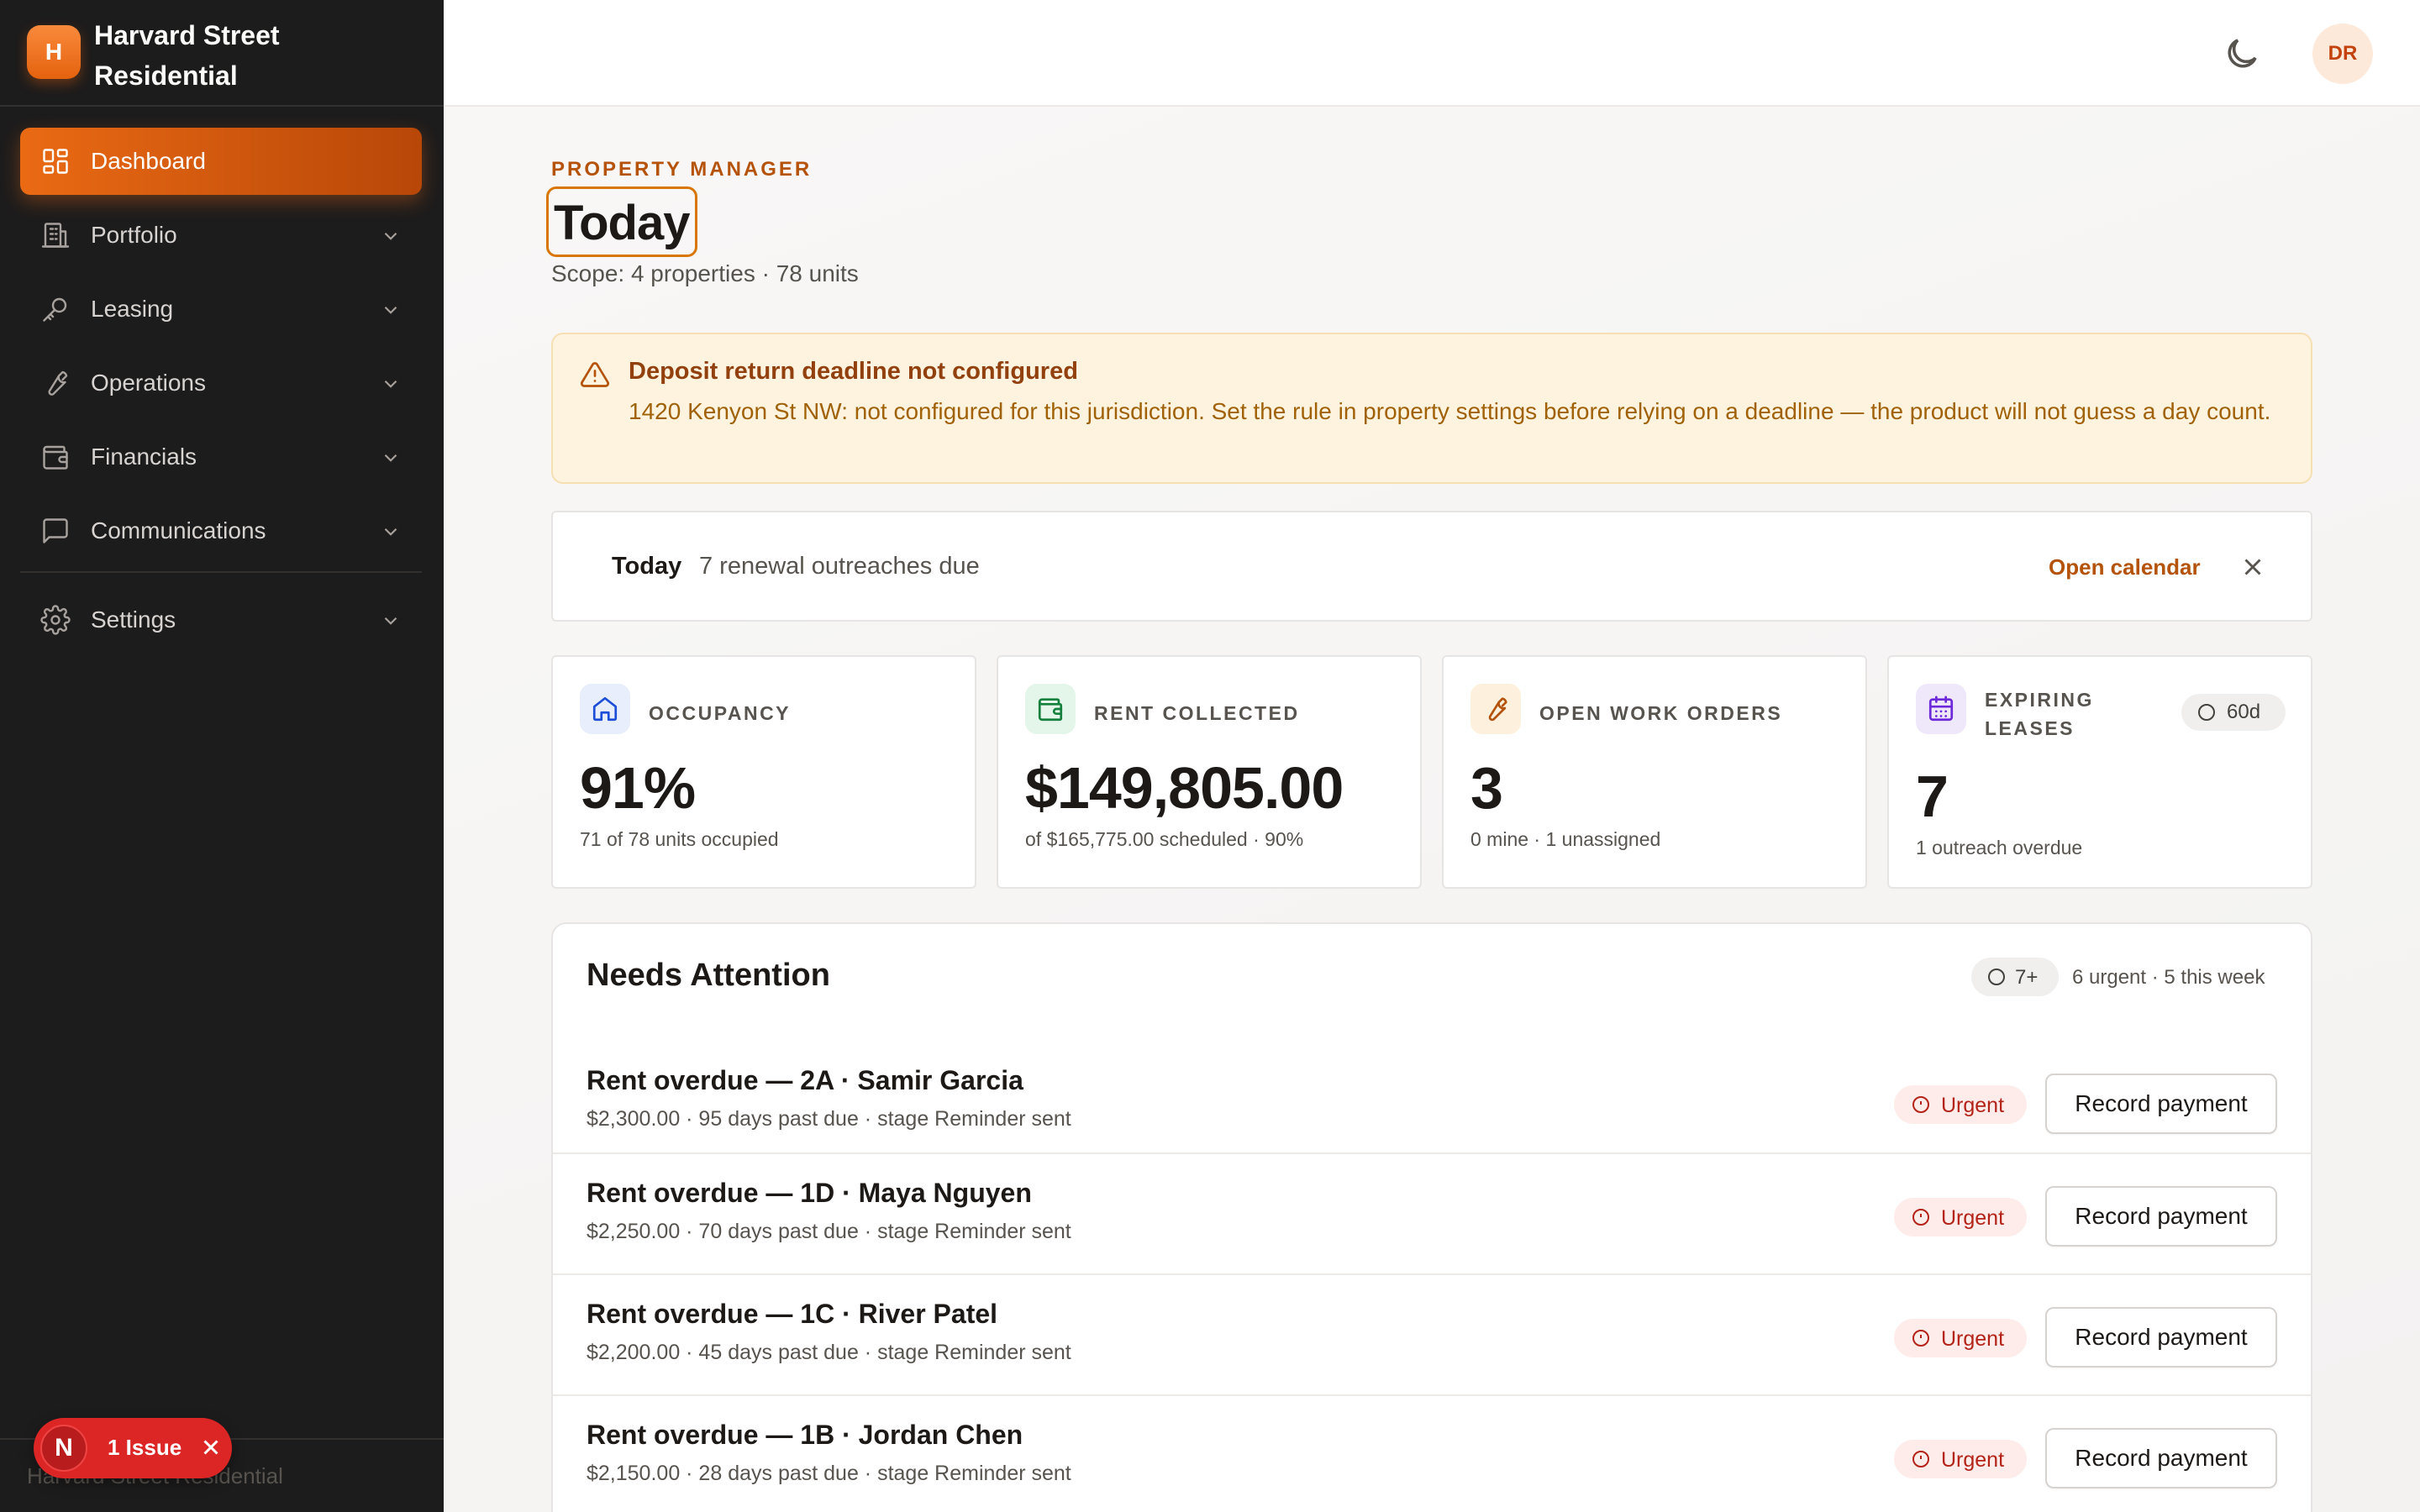 The width and height of the screenshot is (2420, 1512). I want to click on sidebar-item-leasing: Leasing, so click(221, 309).